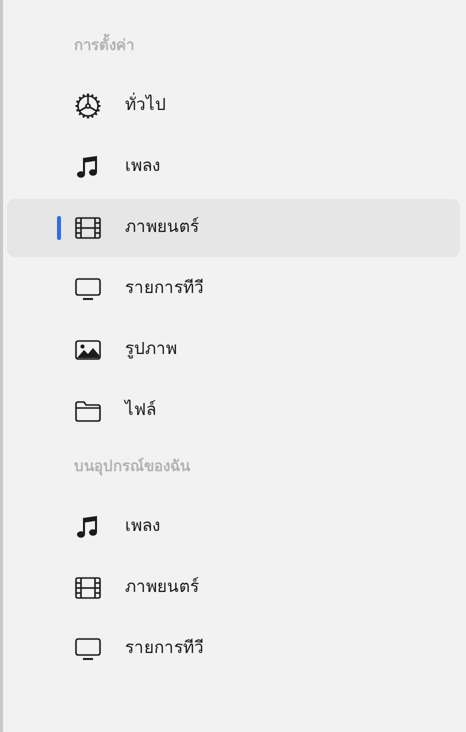  Describe the element at coordinates (233, 411) in the screenshot. I see `sidebar-item: ไฟล์` at that location.